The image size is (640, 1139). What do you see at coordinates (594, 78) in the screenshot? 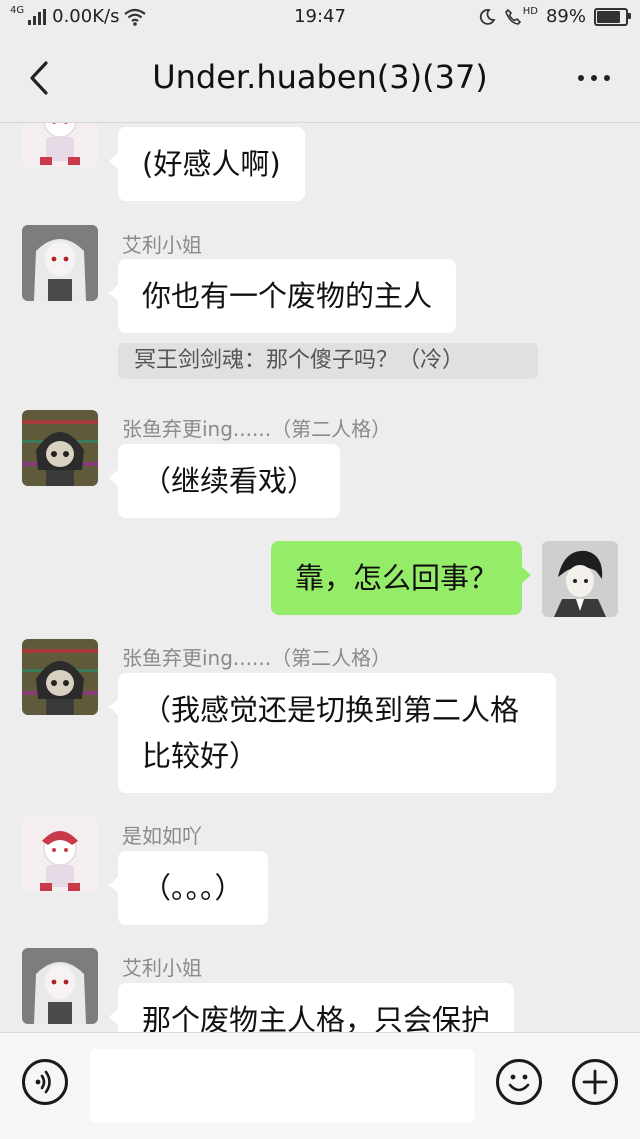
I see `more-button` at bounding box center [594, 78].